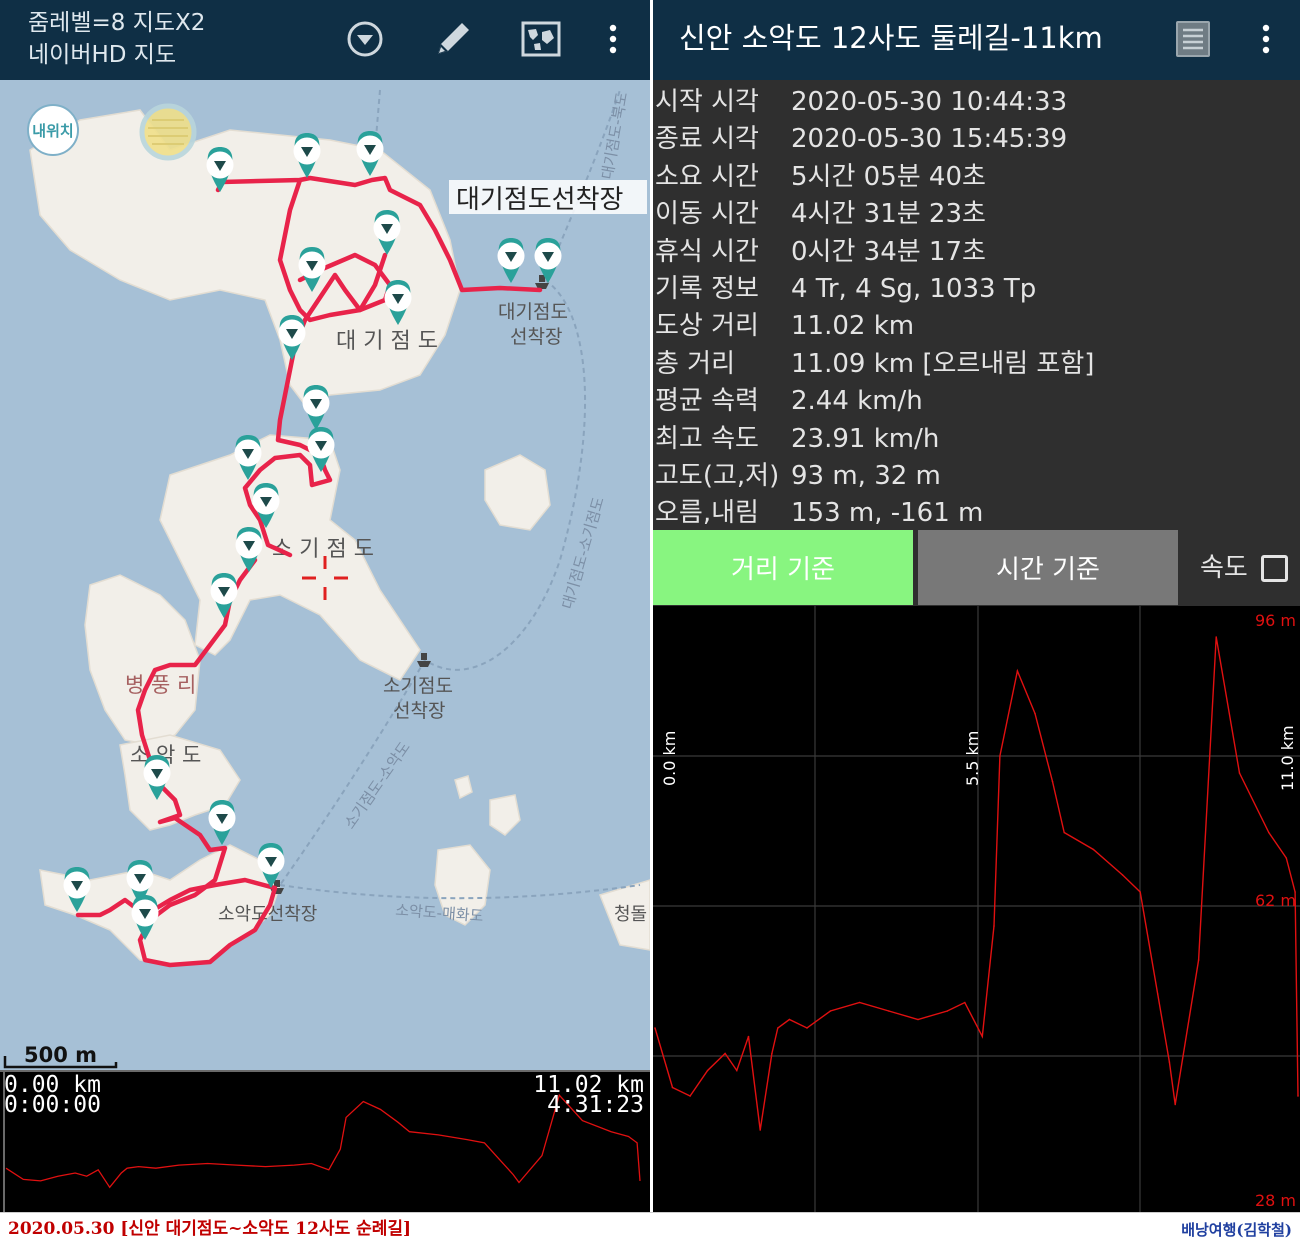  What do you see at coordinates (865, 438) in the screenshot?
I see `stat-value: 23.91 km/h` at bounding box center [865, 438].